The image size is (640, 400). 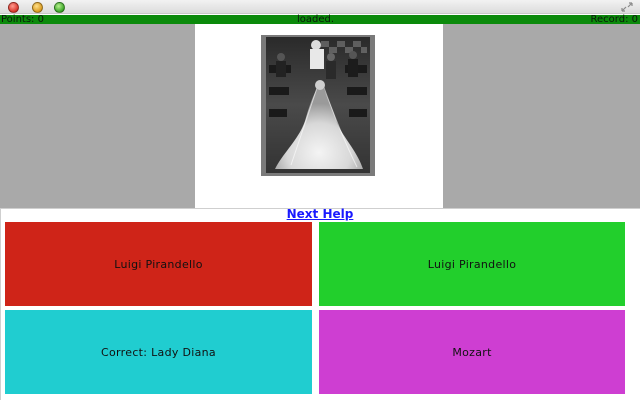 I want to click on answer-label-4: Mozart, so click(x=472, y=352).